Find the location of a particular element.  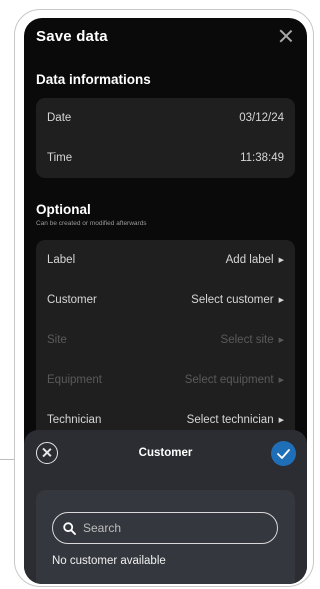

empty-state-text: No customer available is located at coordinates (109, 561).